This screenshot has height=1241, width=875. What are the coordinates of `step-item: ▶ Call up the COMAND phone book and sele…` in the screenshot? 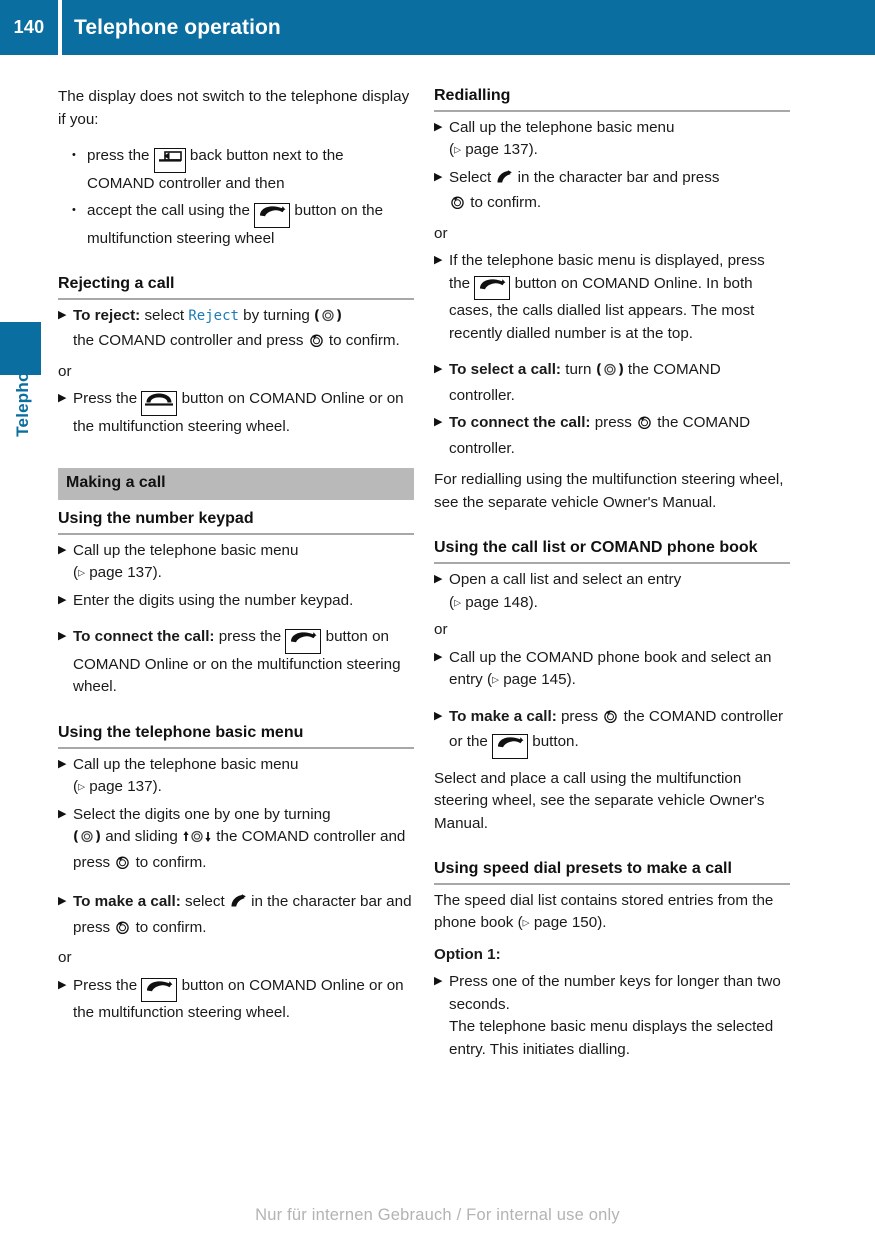 It's located at (612, 669).